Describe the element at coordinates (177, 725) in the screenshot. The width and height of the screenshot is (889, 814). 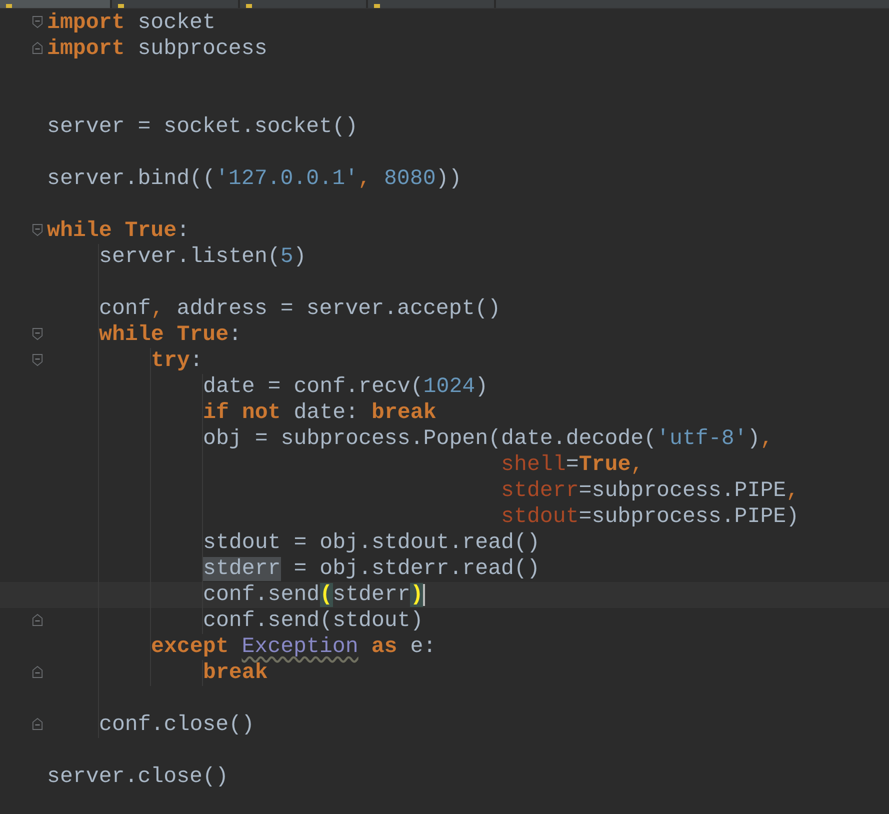
I see `code-line: conf.close()` at that location.